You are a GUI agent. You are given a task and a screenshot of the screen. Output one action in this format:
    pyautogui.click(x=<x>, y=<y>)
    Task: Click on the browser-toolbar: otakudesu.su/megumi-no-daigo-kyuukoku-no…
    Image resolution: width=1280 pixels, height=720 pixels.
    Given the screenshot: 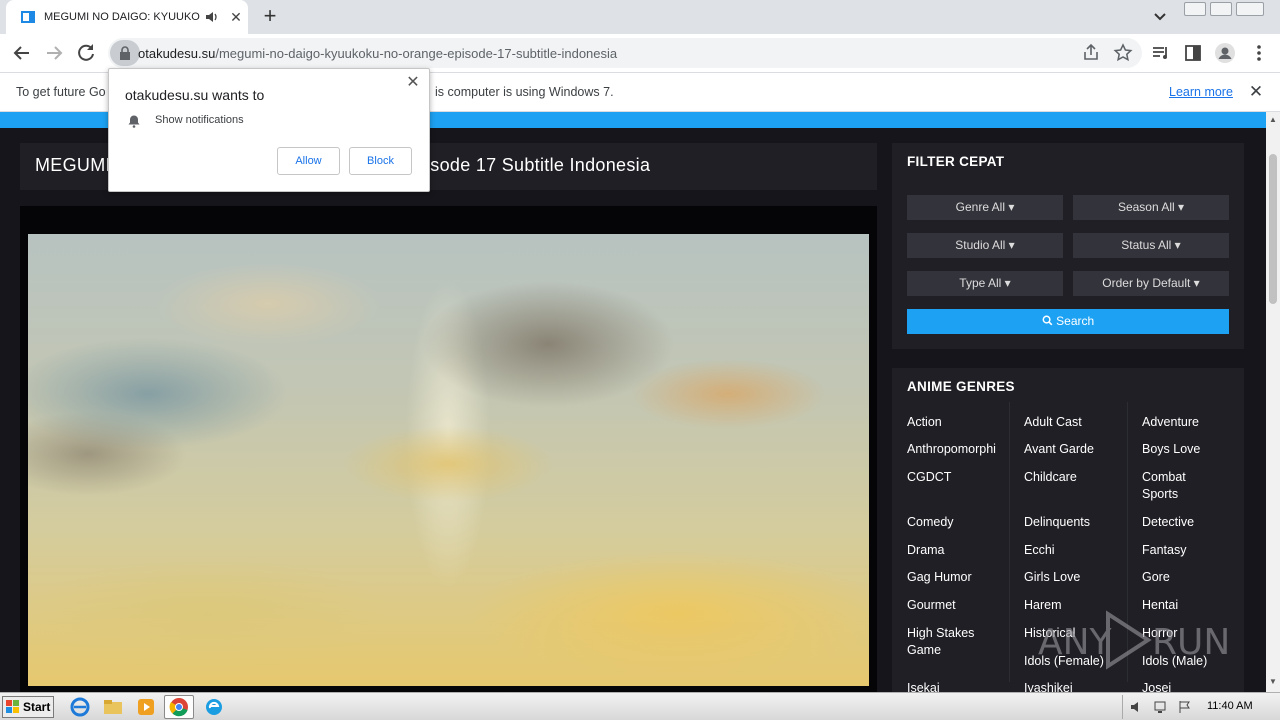 What is the action you would take?
    pyautogui.click(x=640, y=53)
    